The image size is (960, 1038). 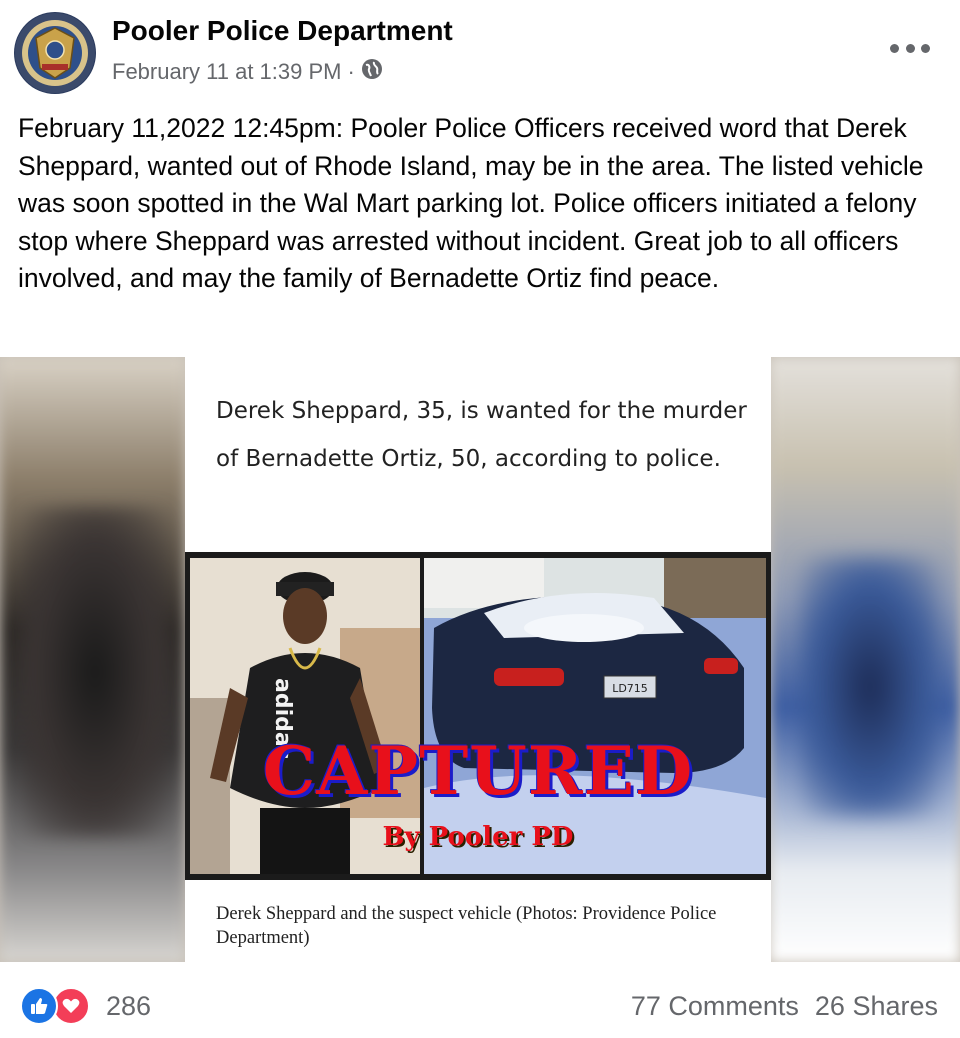 What do you see at coordinates (85, 1006) in the screenshot?
I see `reactions-summary: 286` at bounding box center [85, 1006].